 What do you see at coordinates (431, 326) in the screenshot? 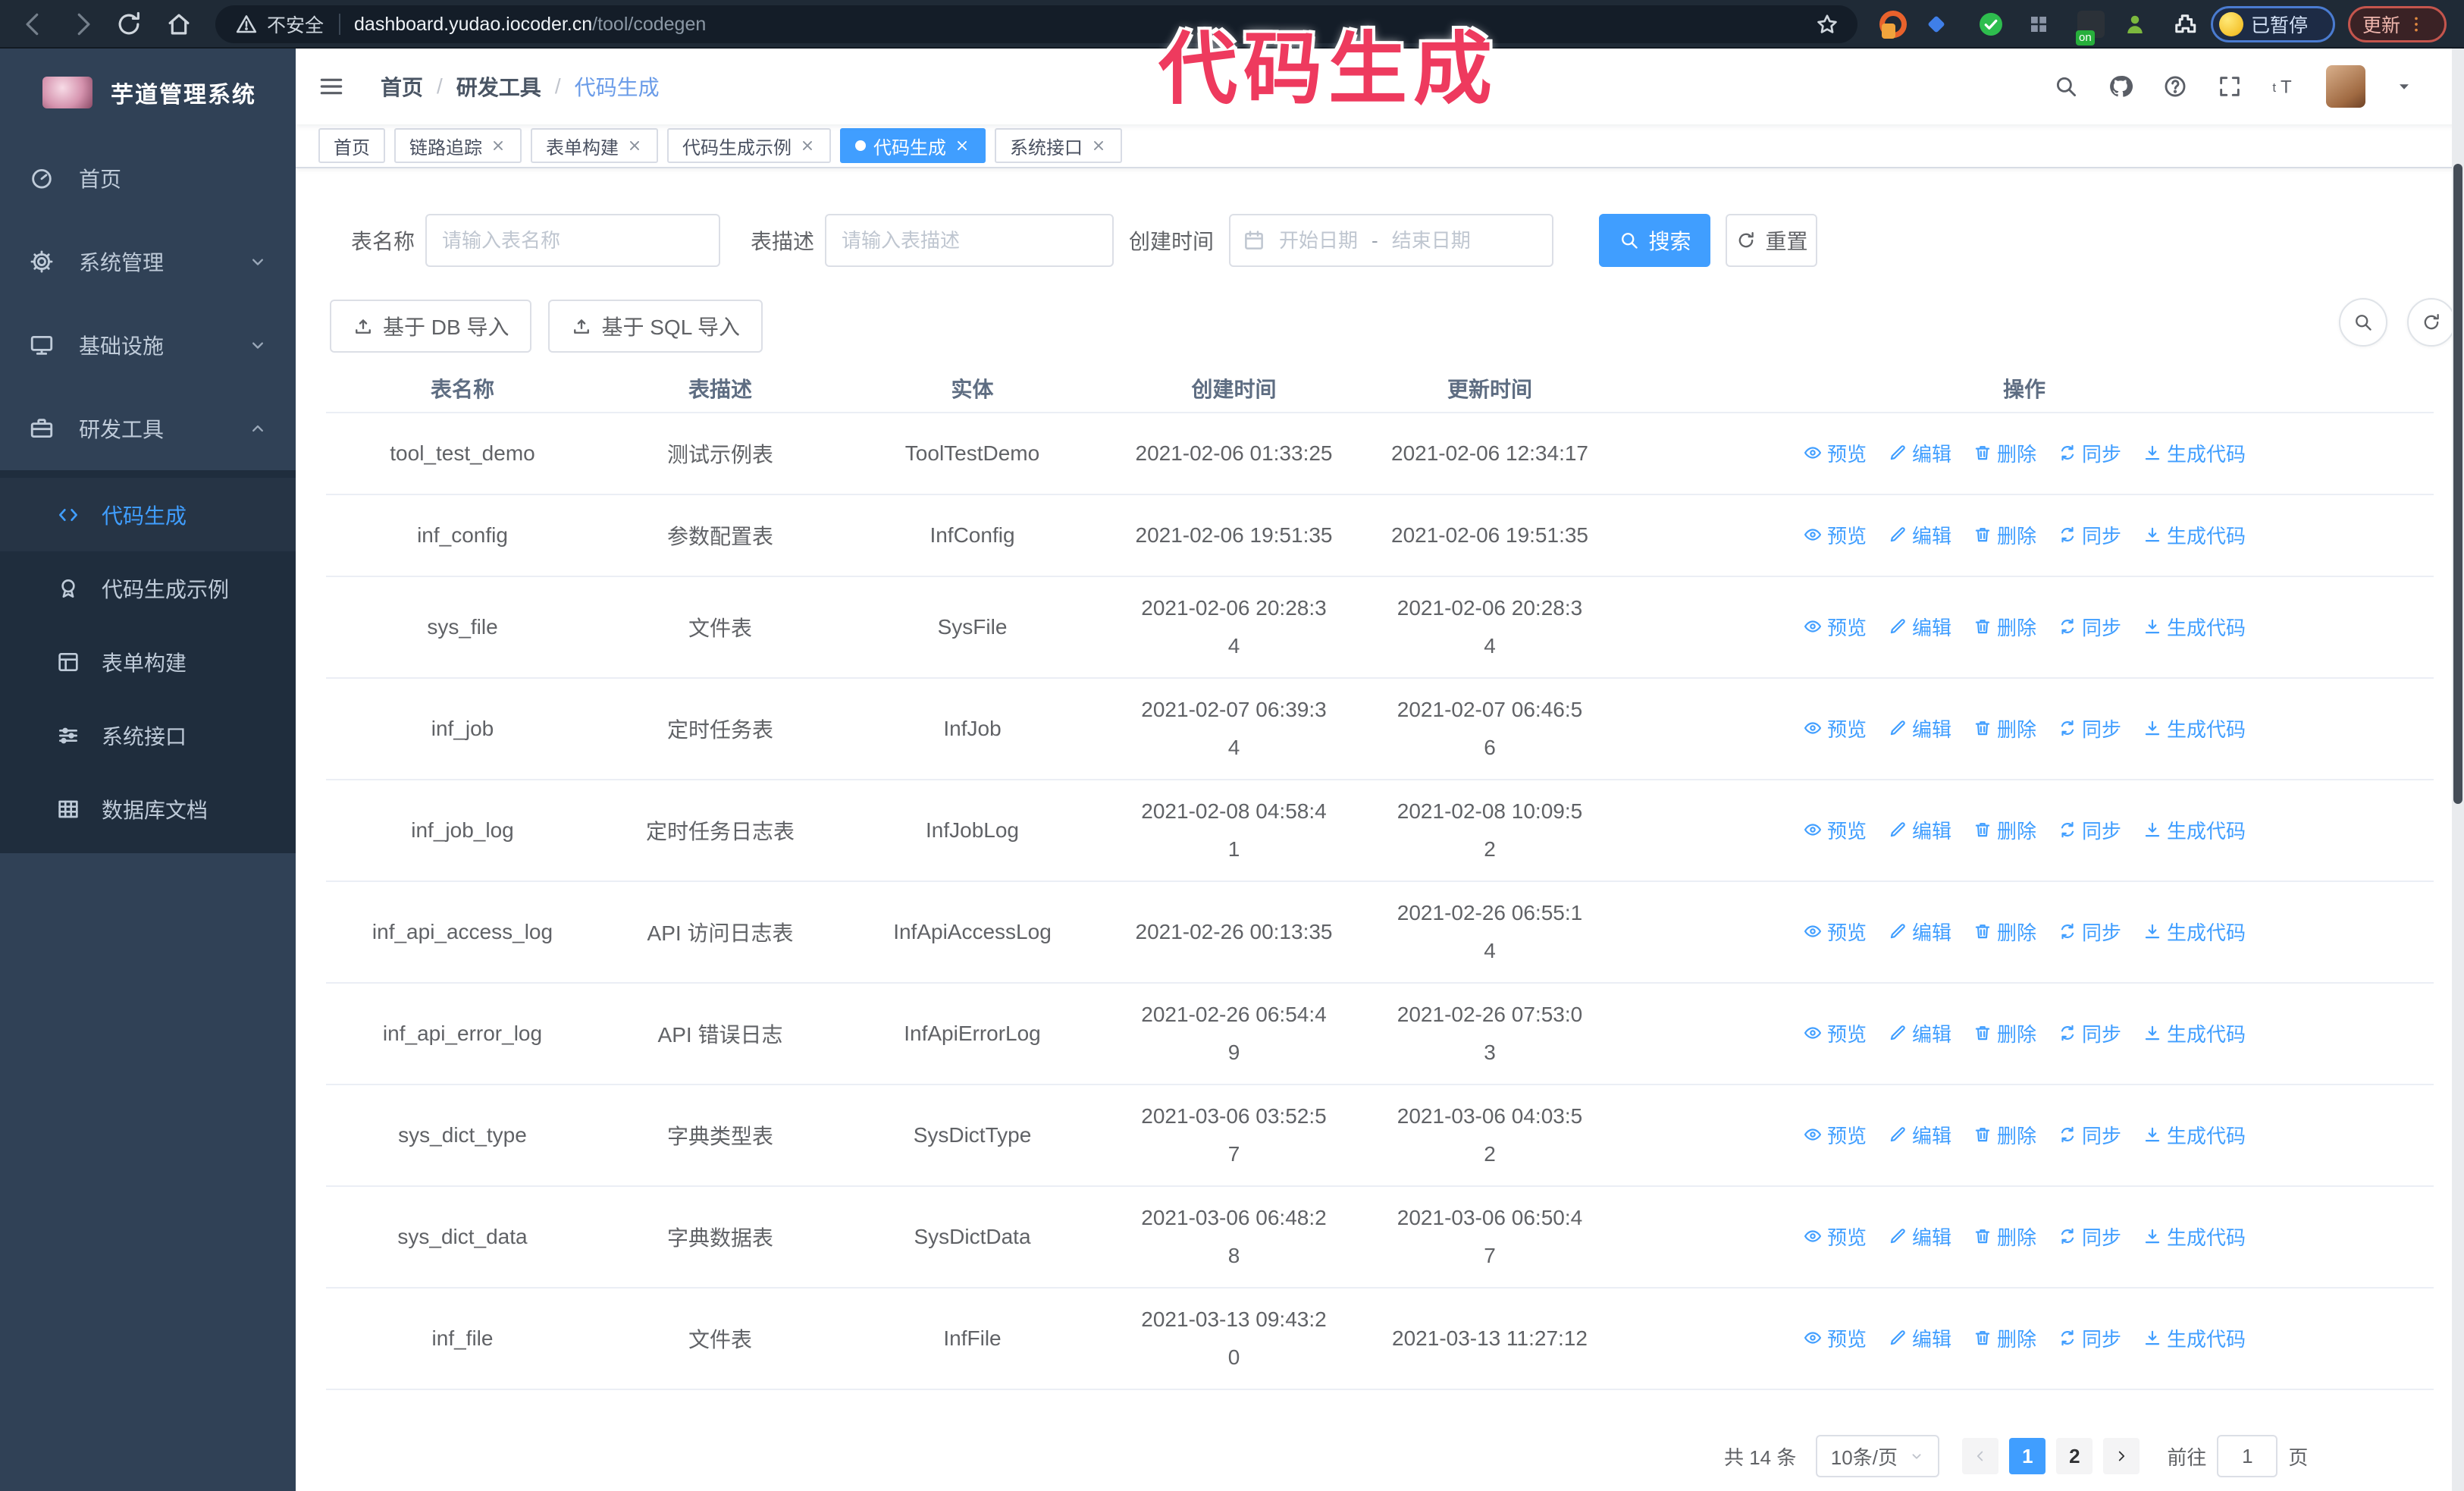
I see `import-db-button: 基于 DB 导入` at bounding box center [431, 326].